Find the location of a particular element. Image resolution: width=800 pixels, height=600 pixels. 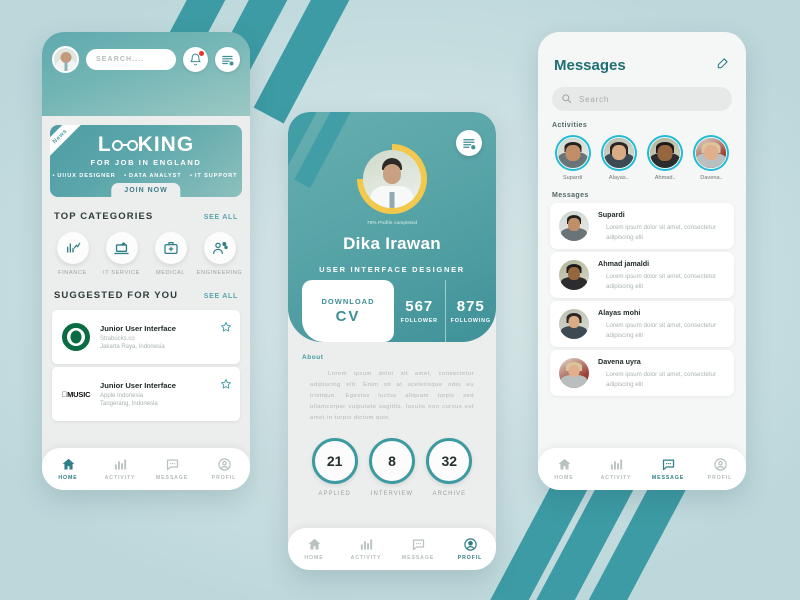

profile-completion-ring is located at coordinates (392, 179).